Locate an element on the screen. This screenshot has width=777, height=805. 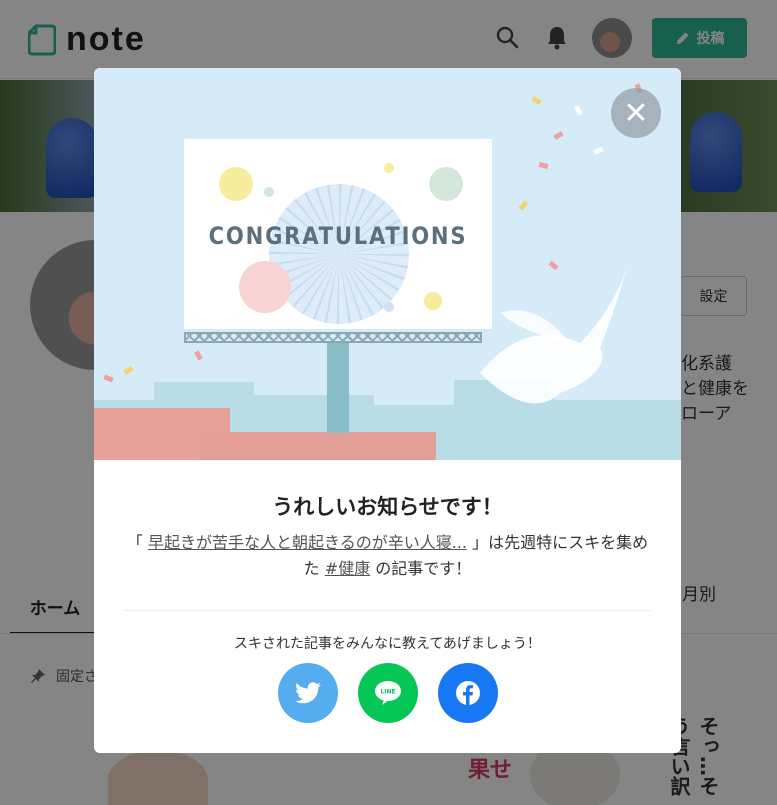
billboard-truss is located at coordinates (333, 337).